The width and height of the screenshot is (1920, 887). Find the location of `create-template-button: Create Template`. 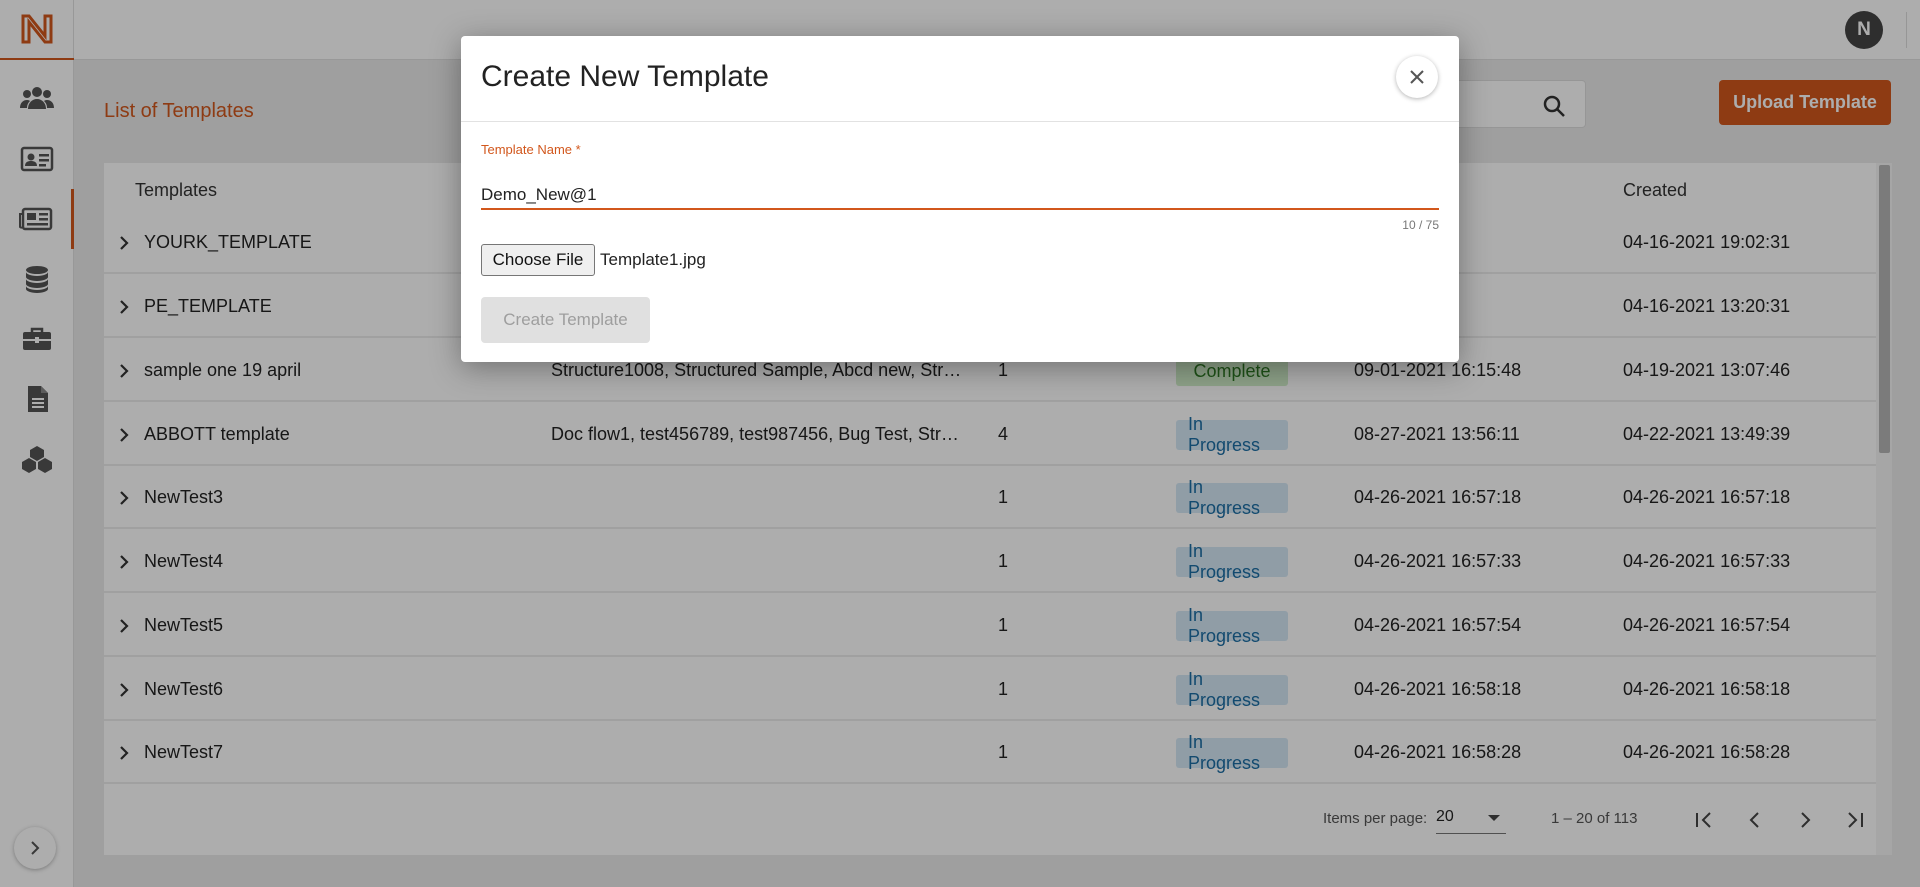

create-template-button: Create Template is located at coordinates (565, 320).